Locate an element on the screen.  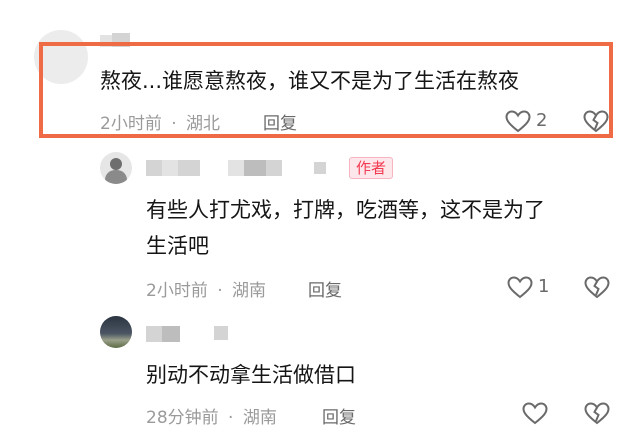
comment-meta: 2小时前 · 湖南 is located at coordinates (206, 288).